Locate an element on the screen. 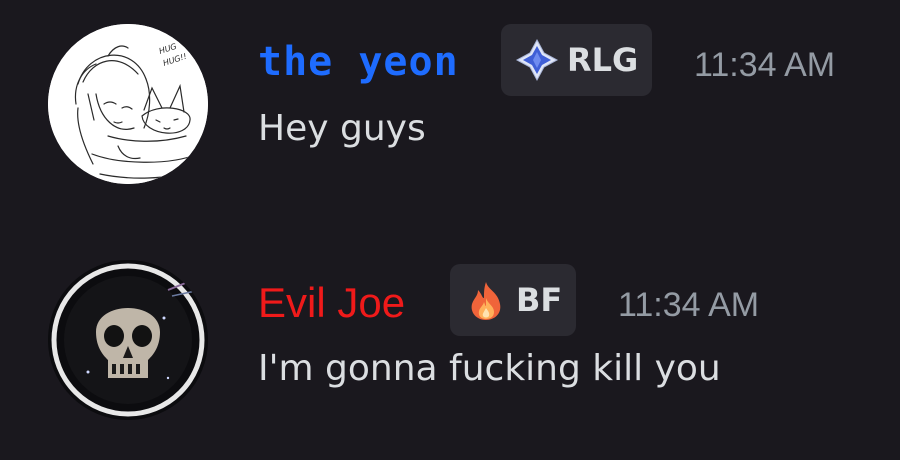 This screenshot has width=900, height=460. username: Evil Joe is located at coordinates (331, 303).